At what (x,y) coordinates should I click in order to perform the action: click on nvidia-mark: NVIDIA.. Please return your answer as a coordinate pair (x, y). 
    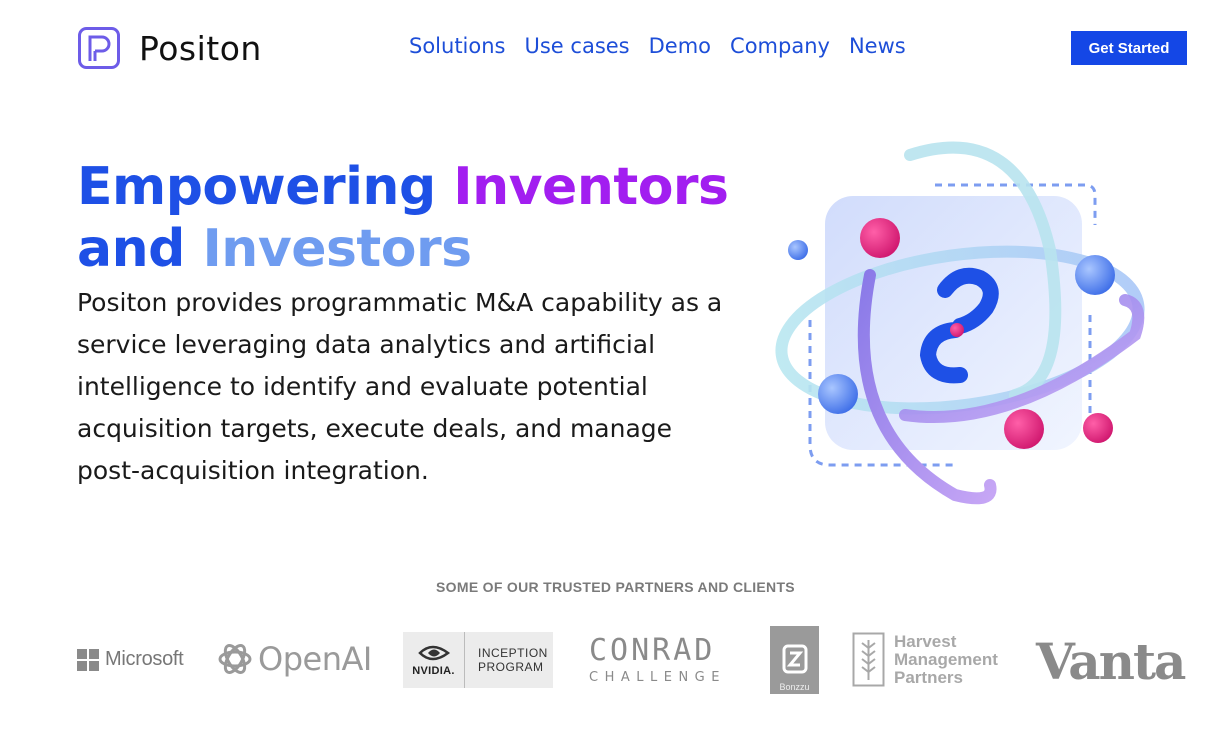
    Looking at the image, I should click on (434, 660).